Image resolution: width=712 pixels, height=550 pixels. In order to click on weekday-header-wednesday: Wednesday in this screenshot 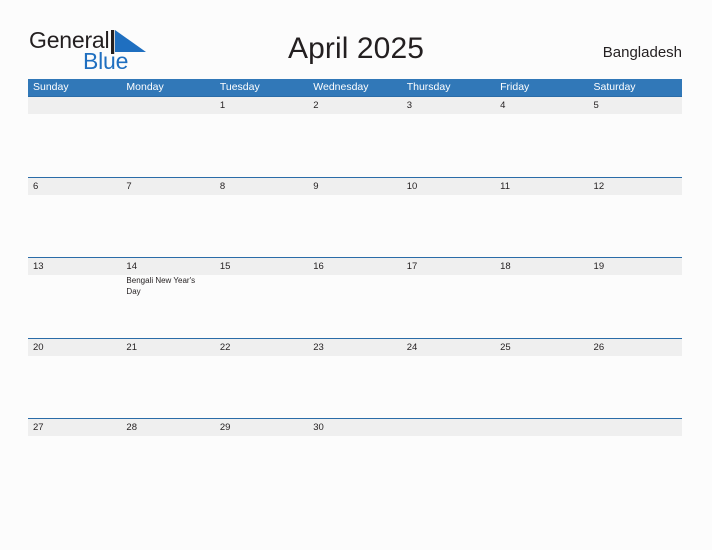, I will do `click(341, 87)`.